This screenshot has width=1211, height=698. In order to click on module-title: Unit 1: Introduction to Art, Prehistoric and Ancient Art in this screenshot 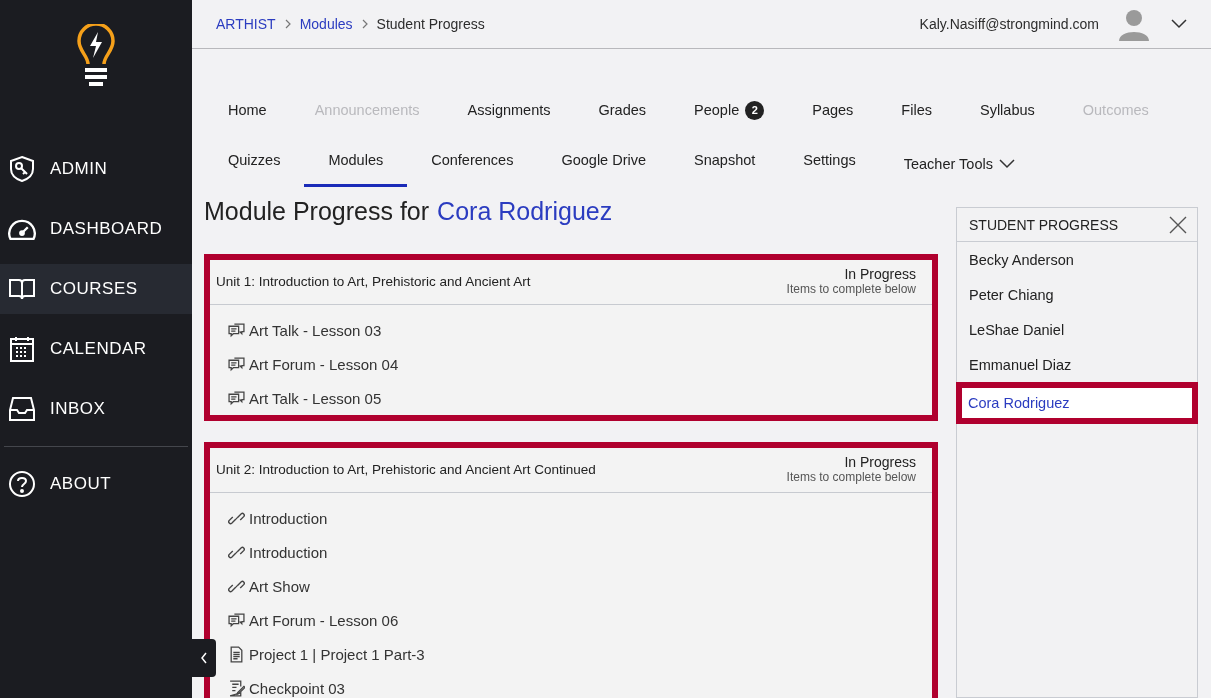, I will do `click(373, 281)`.